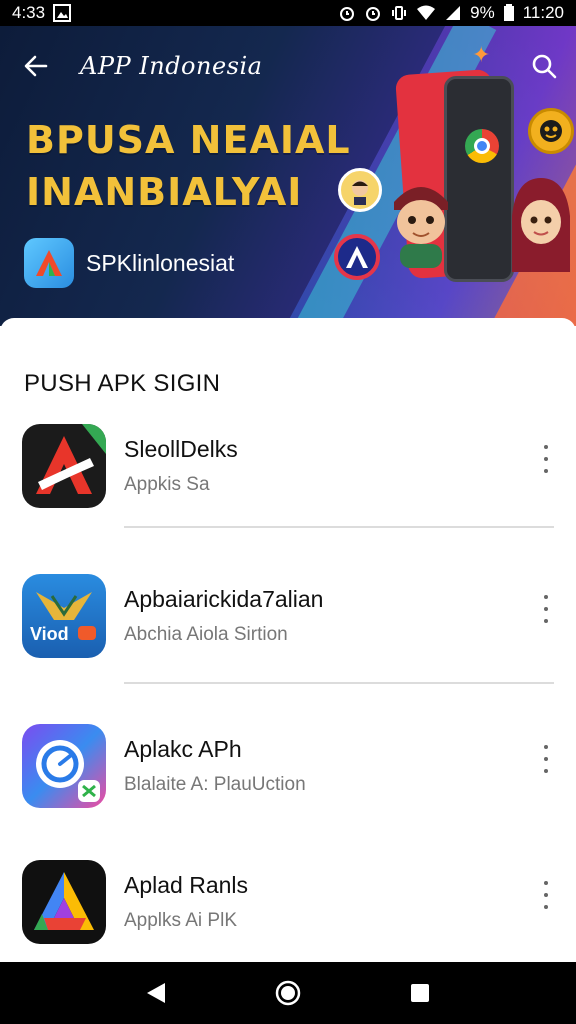 This screenshot has width=576, height=1024. I want to click on status-time-right: 11:20, so click(543, 12).